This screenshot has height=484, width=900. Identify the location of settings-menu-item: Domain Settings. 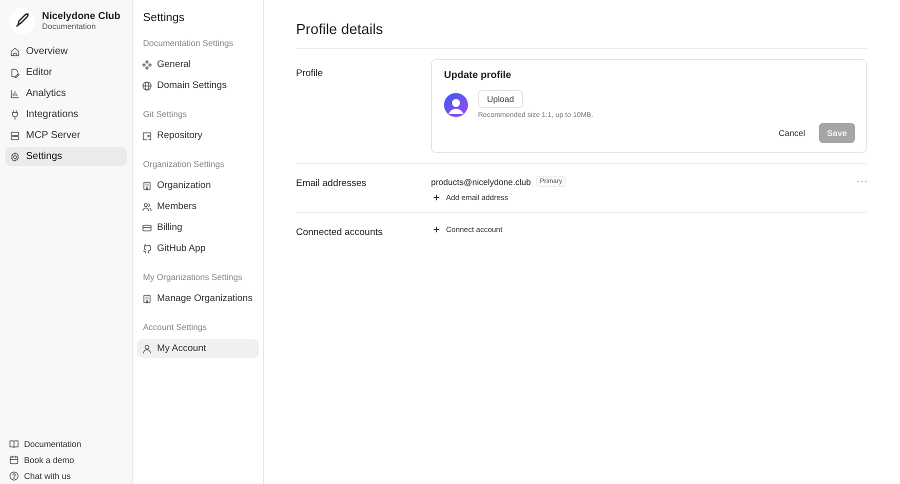
(198, 85).